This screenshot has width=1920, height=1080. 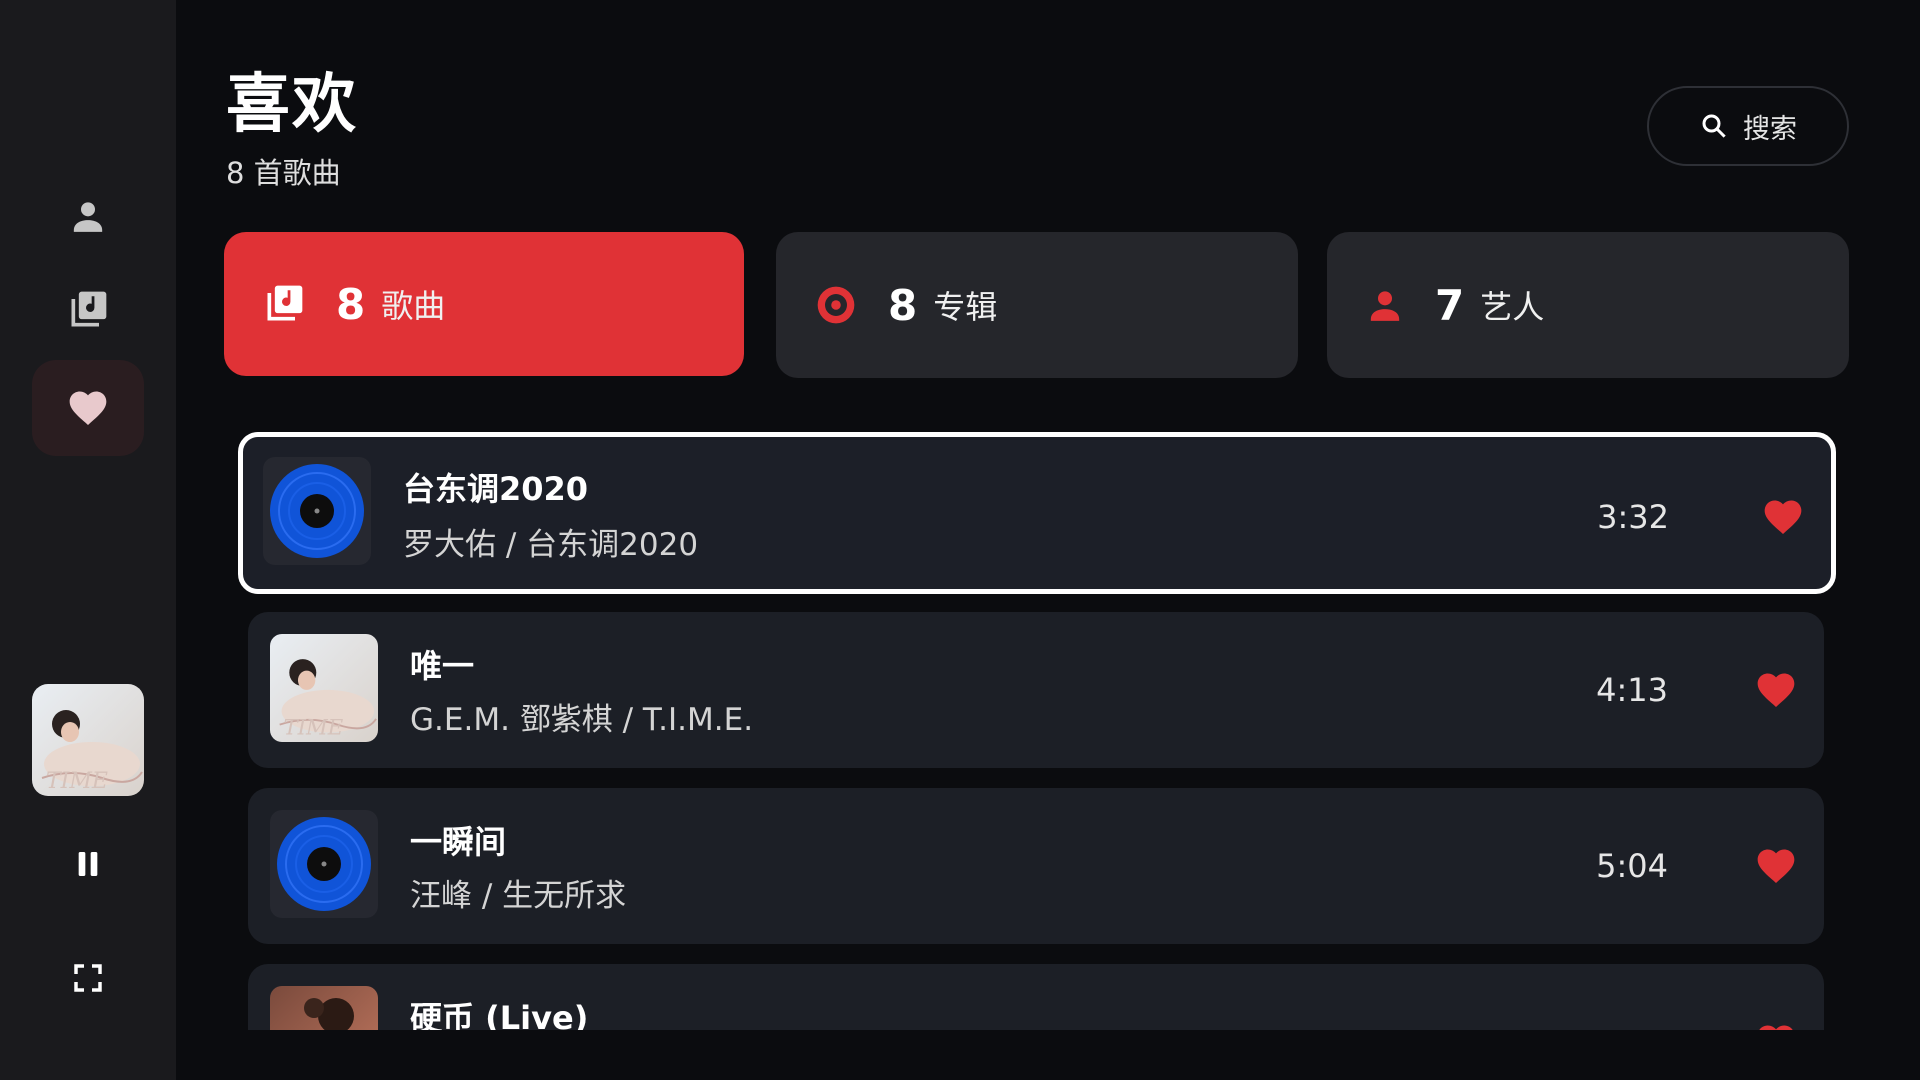 What do you see at coordinates (351, 304) in the screenshot?
I see `songs-count: 8` at bounding box center [351, 304].